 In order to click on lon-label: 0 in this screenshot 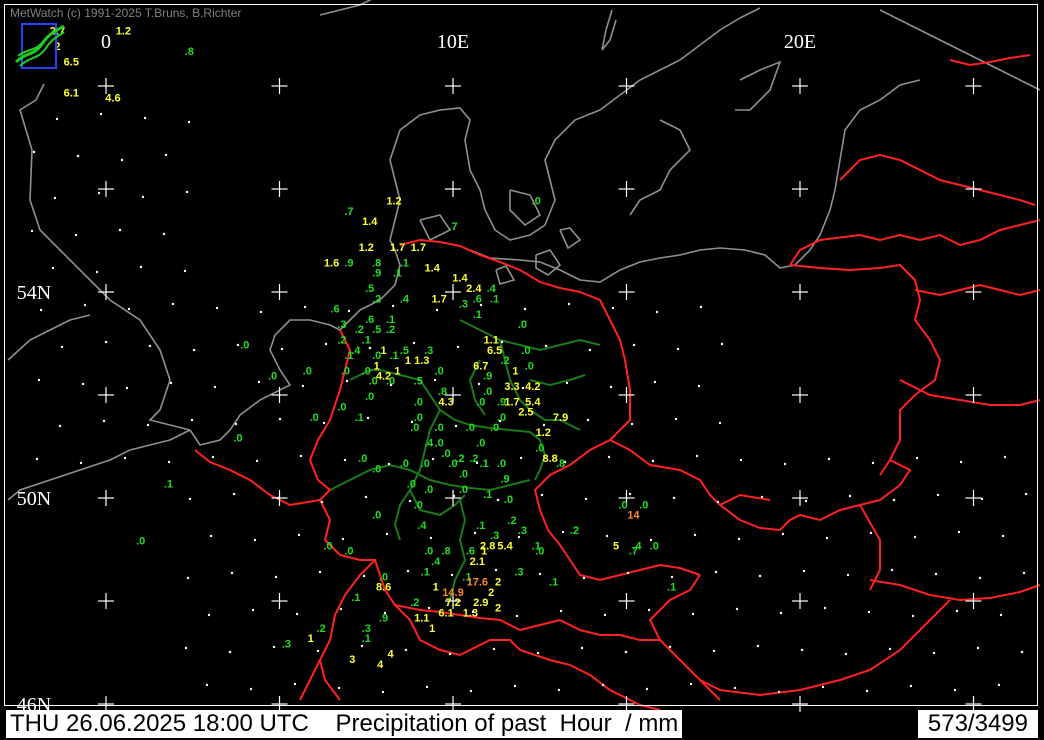, I will do `click(106, 42)`.